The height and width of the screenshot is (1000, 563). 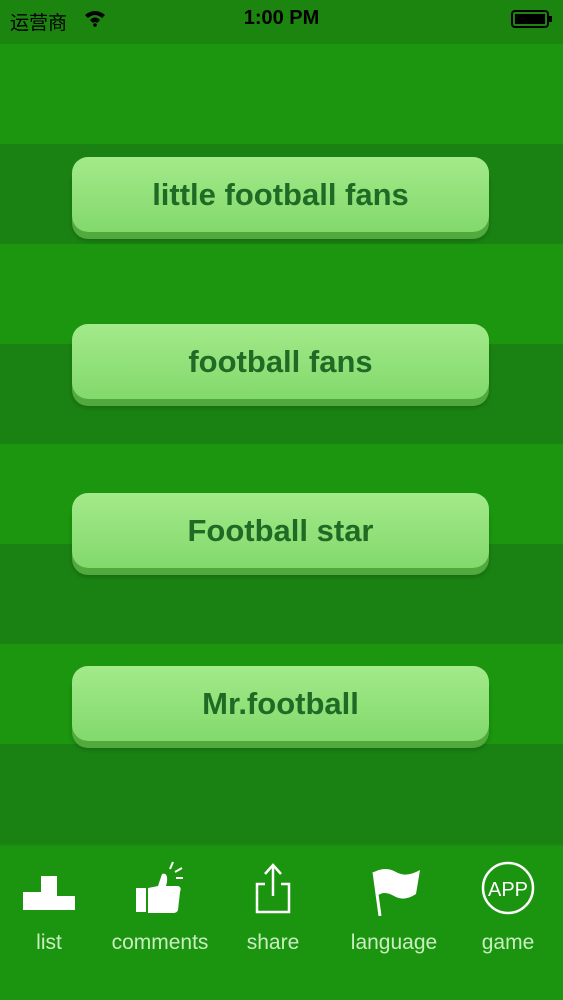 I want to click on tab-language: language, so click(x=394, y=923).